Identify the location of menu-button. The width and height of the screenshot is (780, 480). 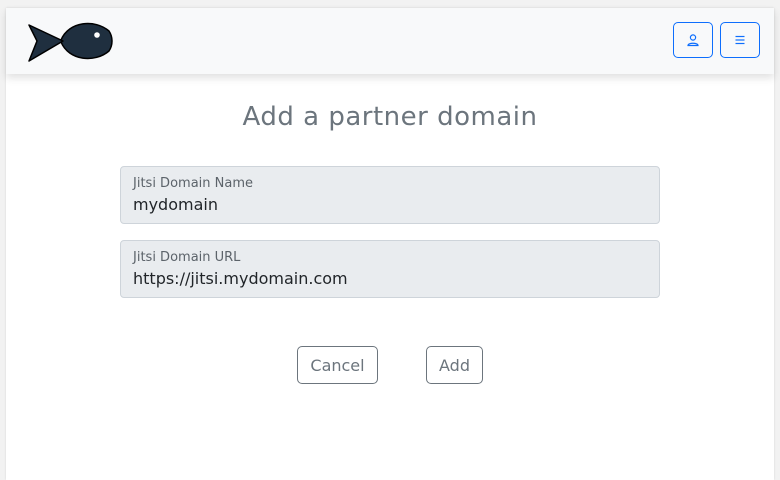
(740, 40).